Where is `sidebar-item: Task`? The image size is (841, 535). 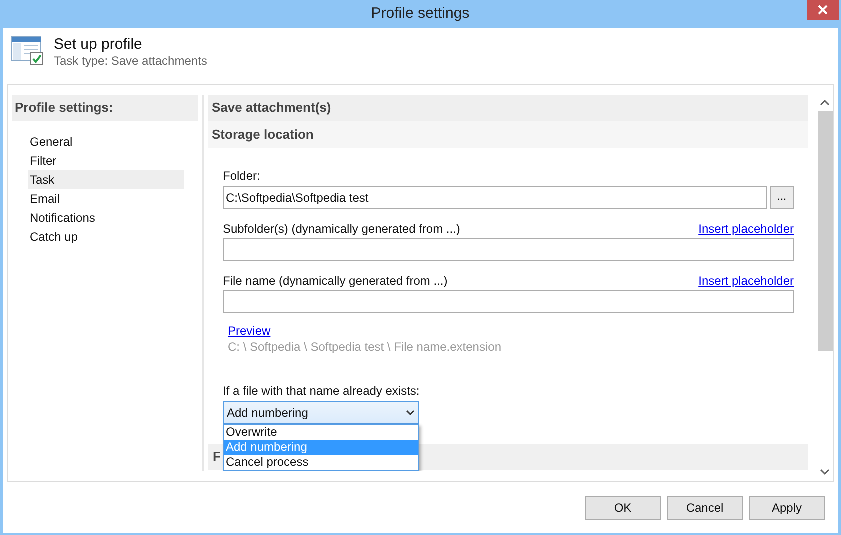
sidebar-item: Task is located at coordinates (106, 179).